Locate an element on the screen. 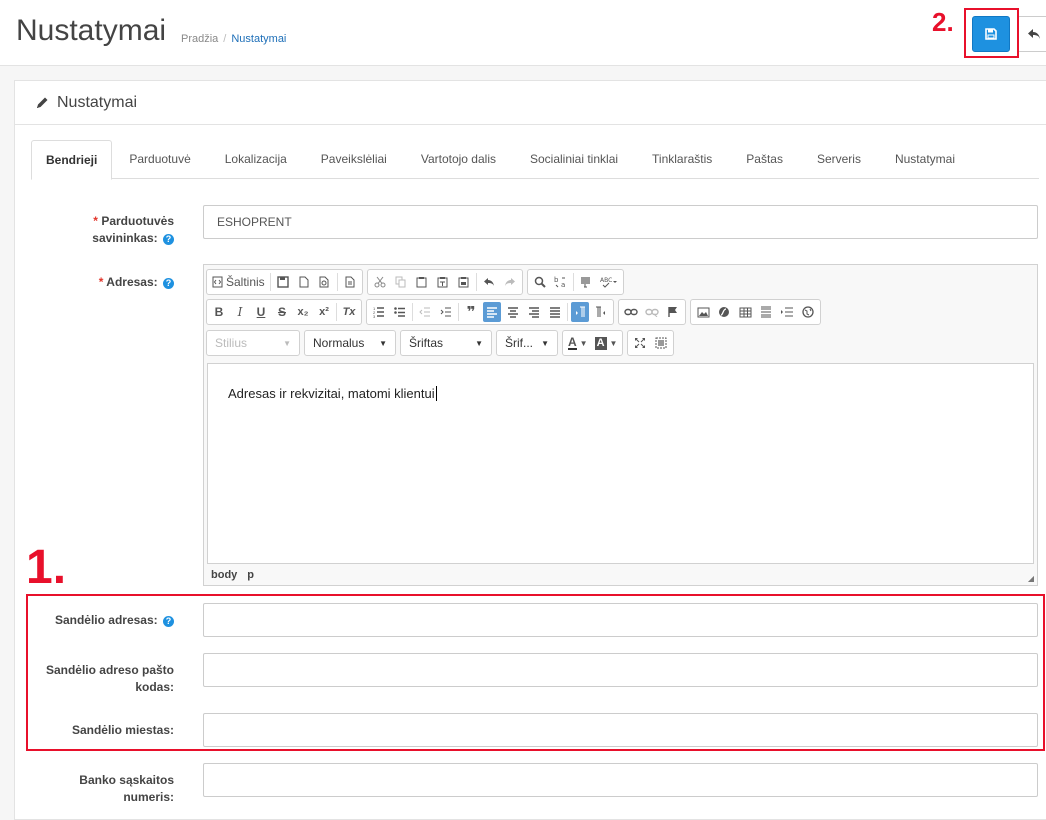 This screenshot has height=820, width=1046. align-left-icon is located at coordinates (492, 312).